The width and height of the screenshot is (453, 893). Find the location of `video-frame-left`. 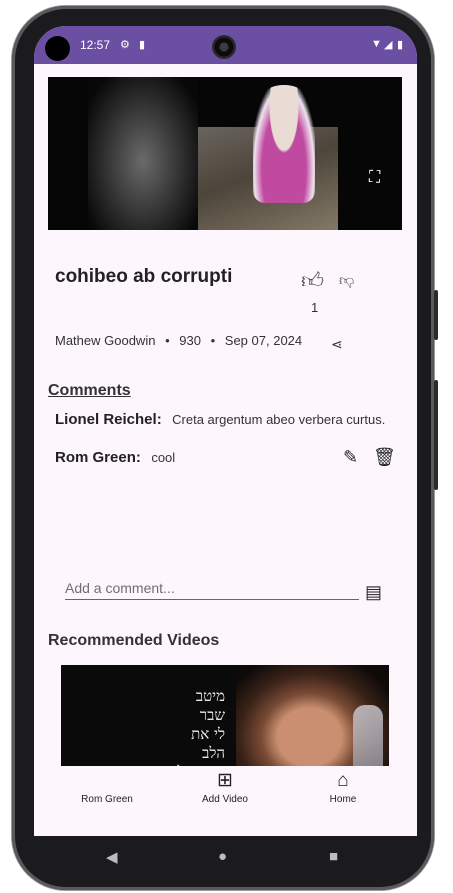

video-frame-left is located at coordinates (143, 153).